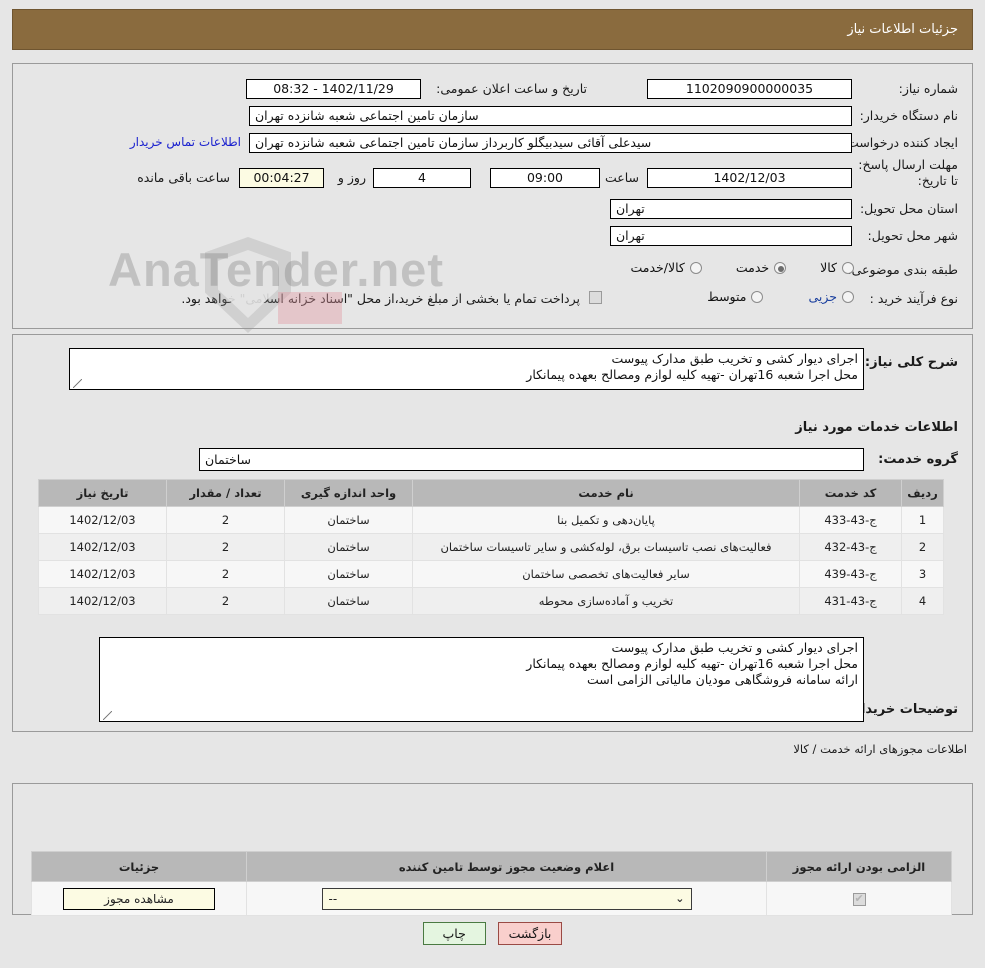 Image resolution: width=985 pixels, height=968 pixels. Describe the element at coordinates (621, 177) in the screenshot. I see `deadline-hour-label: ساعت` at that location.